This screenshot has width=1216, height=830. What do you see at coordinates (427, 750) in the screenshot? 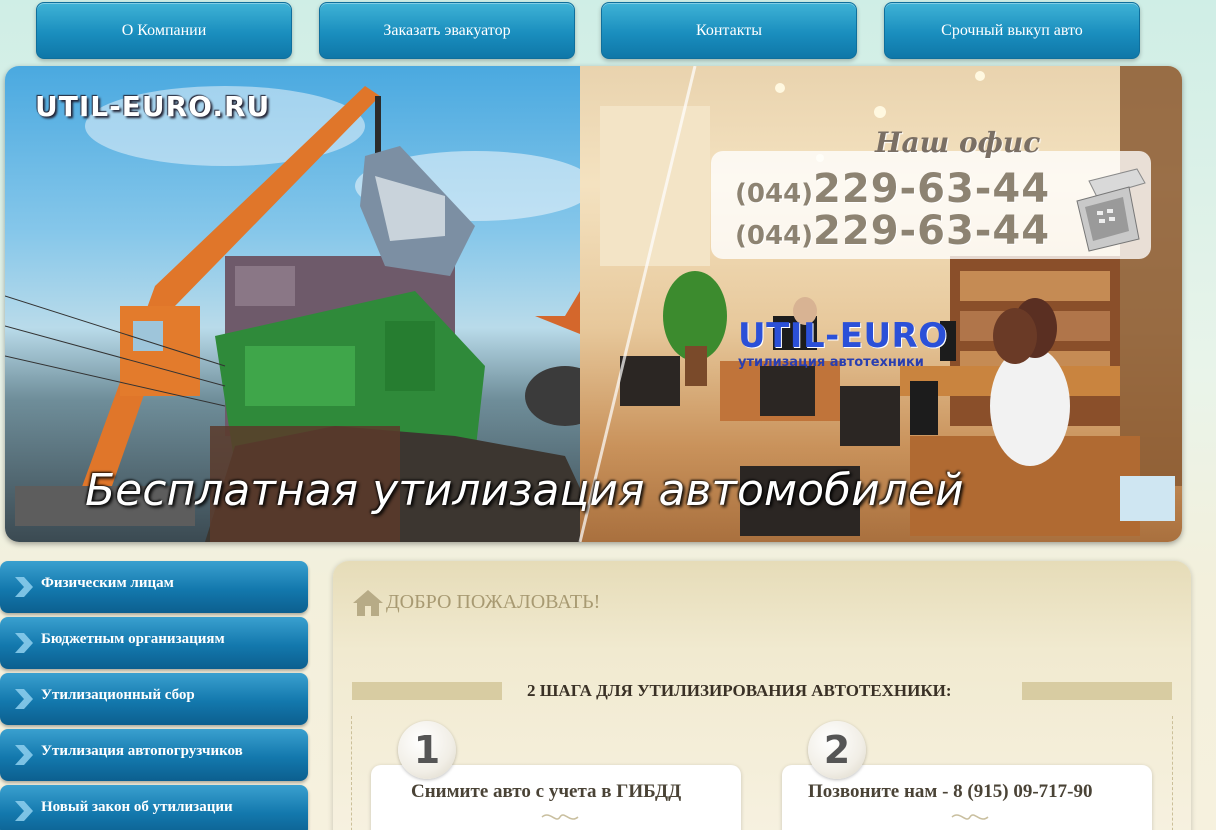
I see `step-number-1: 1` at bounding box center [427, 750].